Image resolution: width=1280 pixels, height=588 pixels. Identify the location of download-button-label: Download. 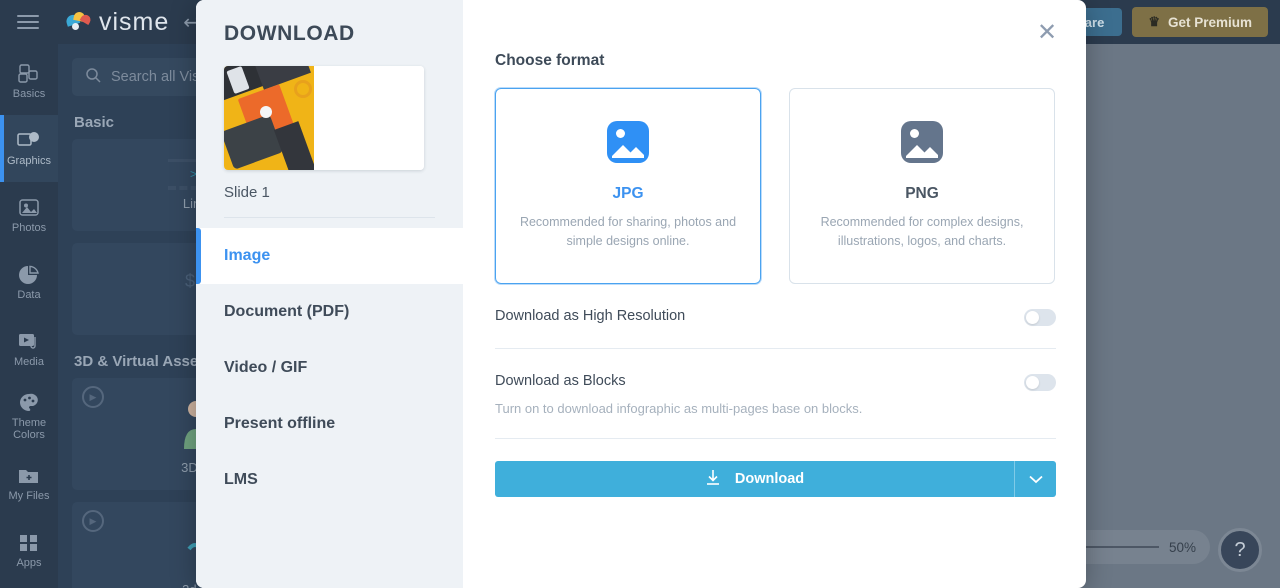
(769, 479).